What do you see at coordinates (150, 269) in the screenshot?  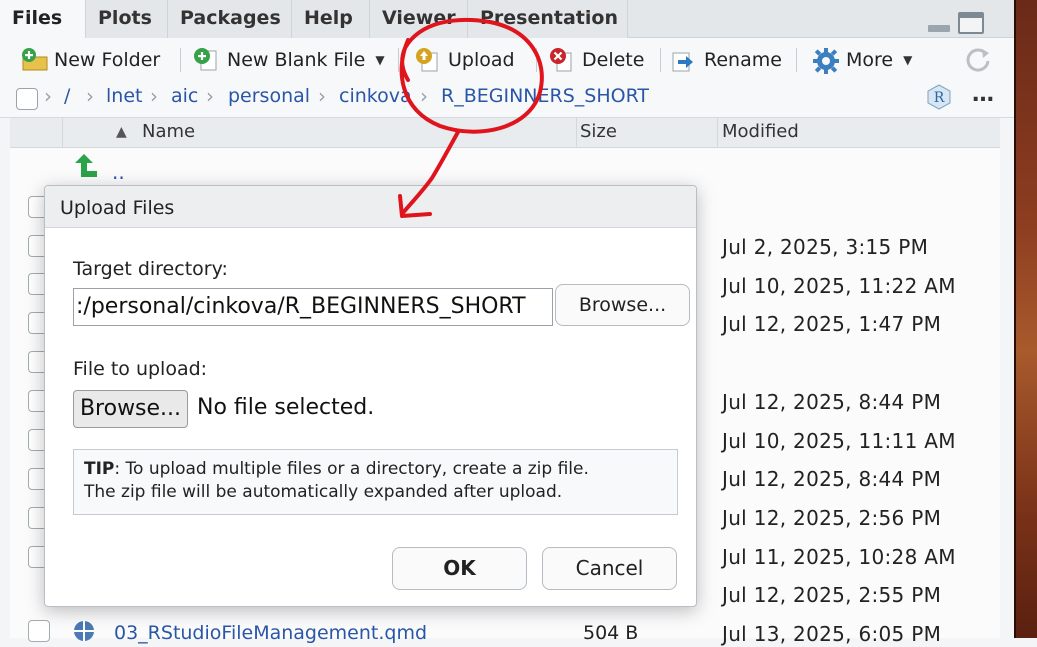 I see `target-directory-label: Target directory:` at bounding box center [150, 269].